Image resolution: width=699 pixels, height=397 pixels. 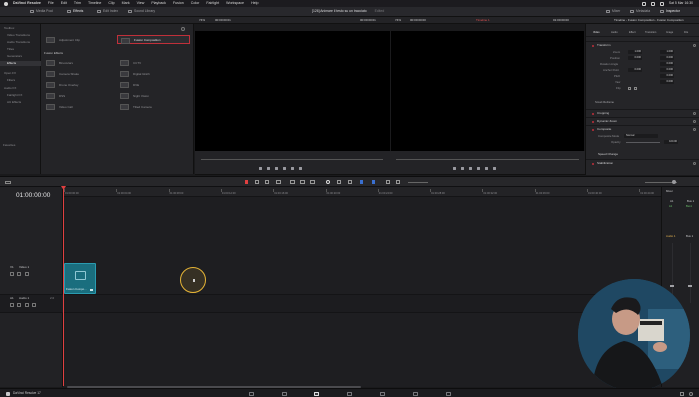 I want to click on flip-h-icon, so click(x=629, y=88).